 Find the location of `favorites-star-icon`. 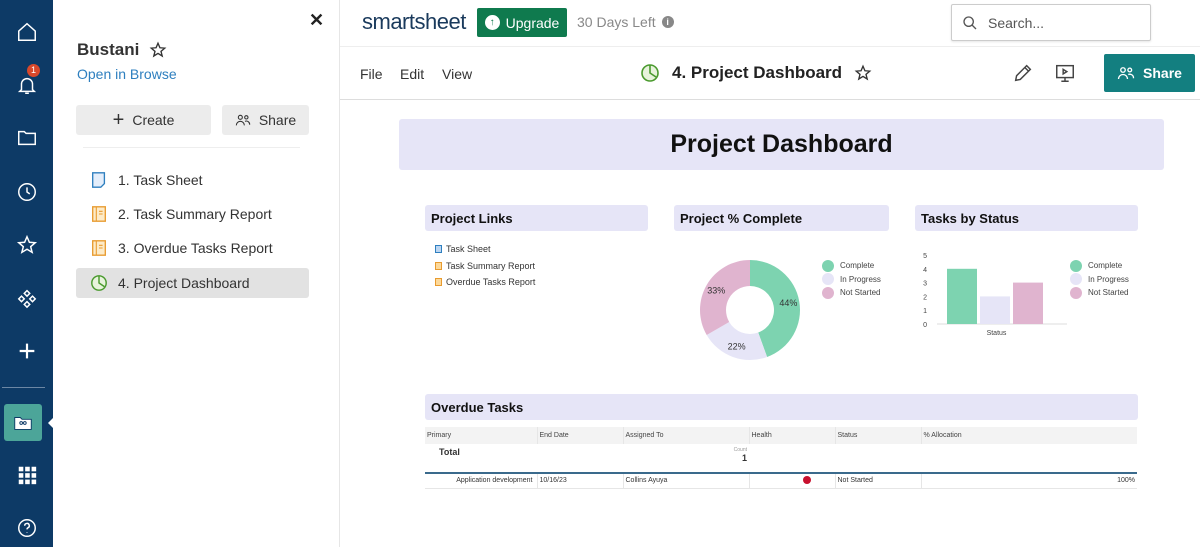

favorites-star-icon is located at coordinates (26, 245).